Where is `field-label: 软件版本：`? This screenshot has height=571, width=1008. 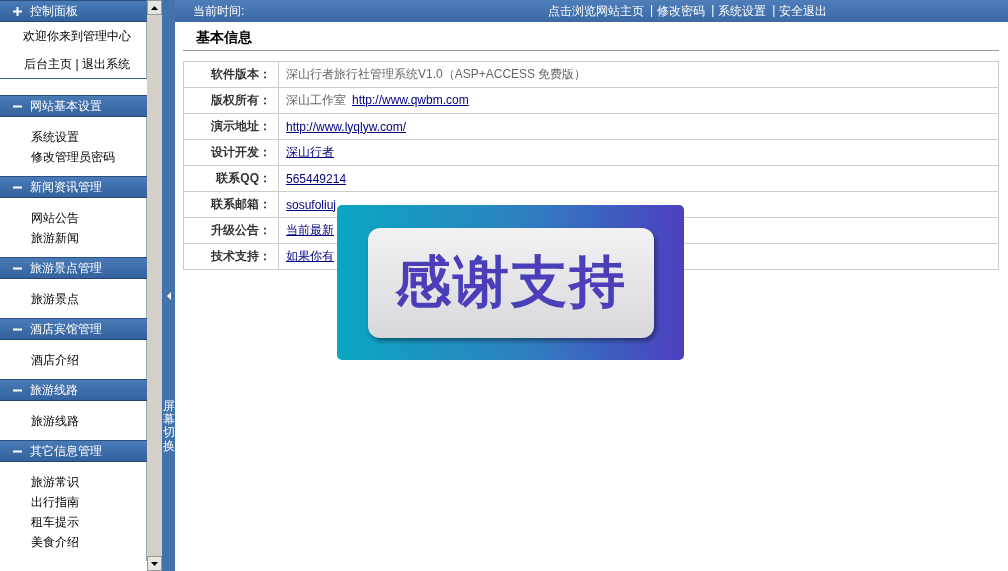
field-label: 软件版本： is located at coordinates (231, 74).